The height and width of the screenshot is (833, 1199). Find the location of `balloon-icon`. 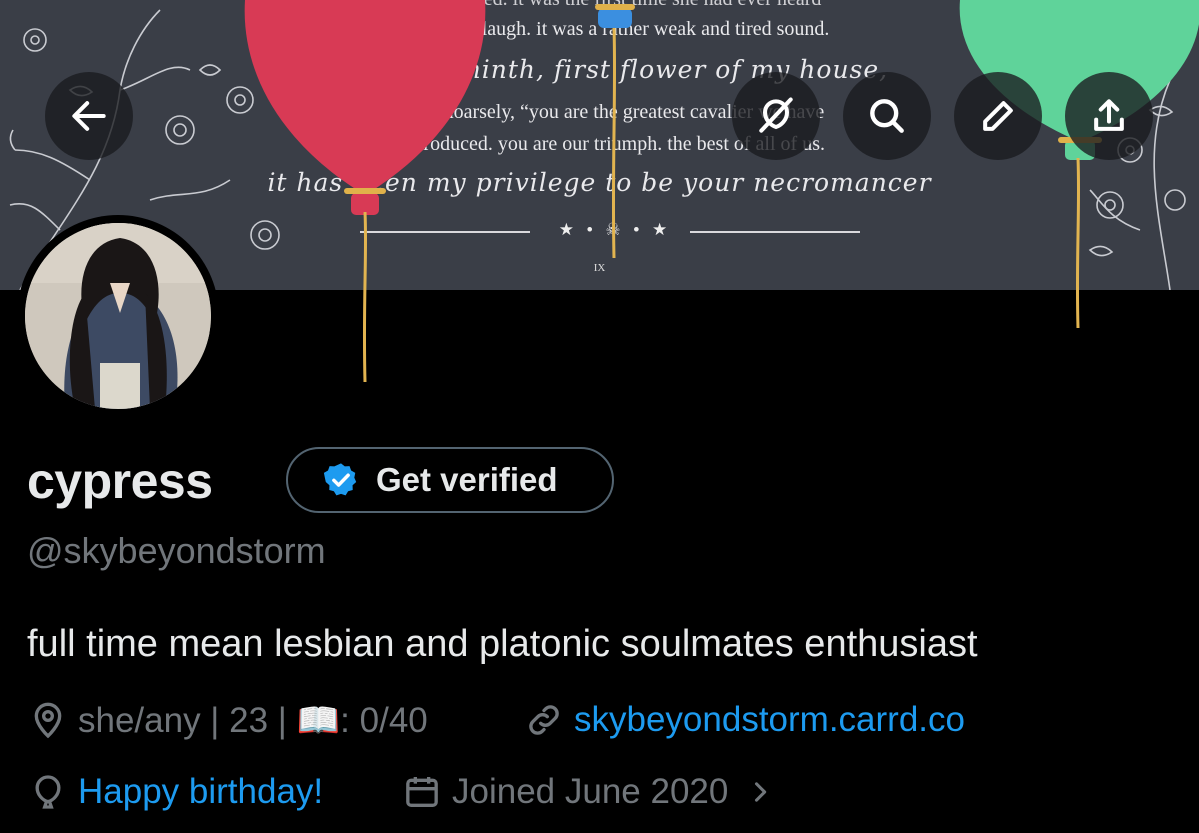

balloon-icon is located at coordinates (48, 792).